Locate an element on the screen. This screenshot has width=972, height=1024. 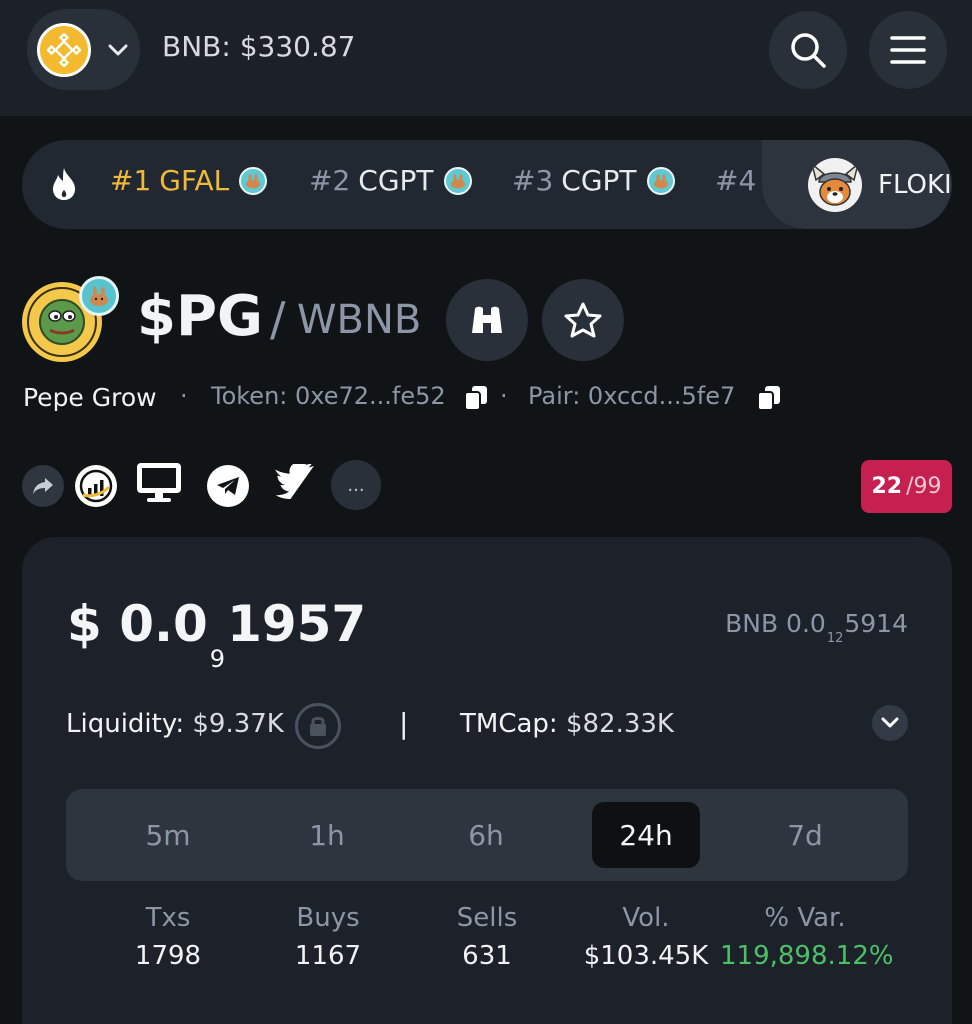
metric-value: 119,898.12% is located at coordinates (807, 956).